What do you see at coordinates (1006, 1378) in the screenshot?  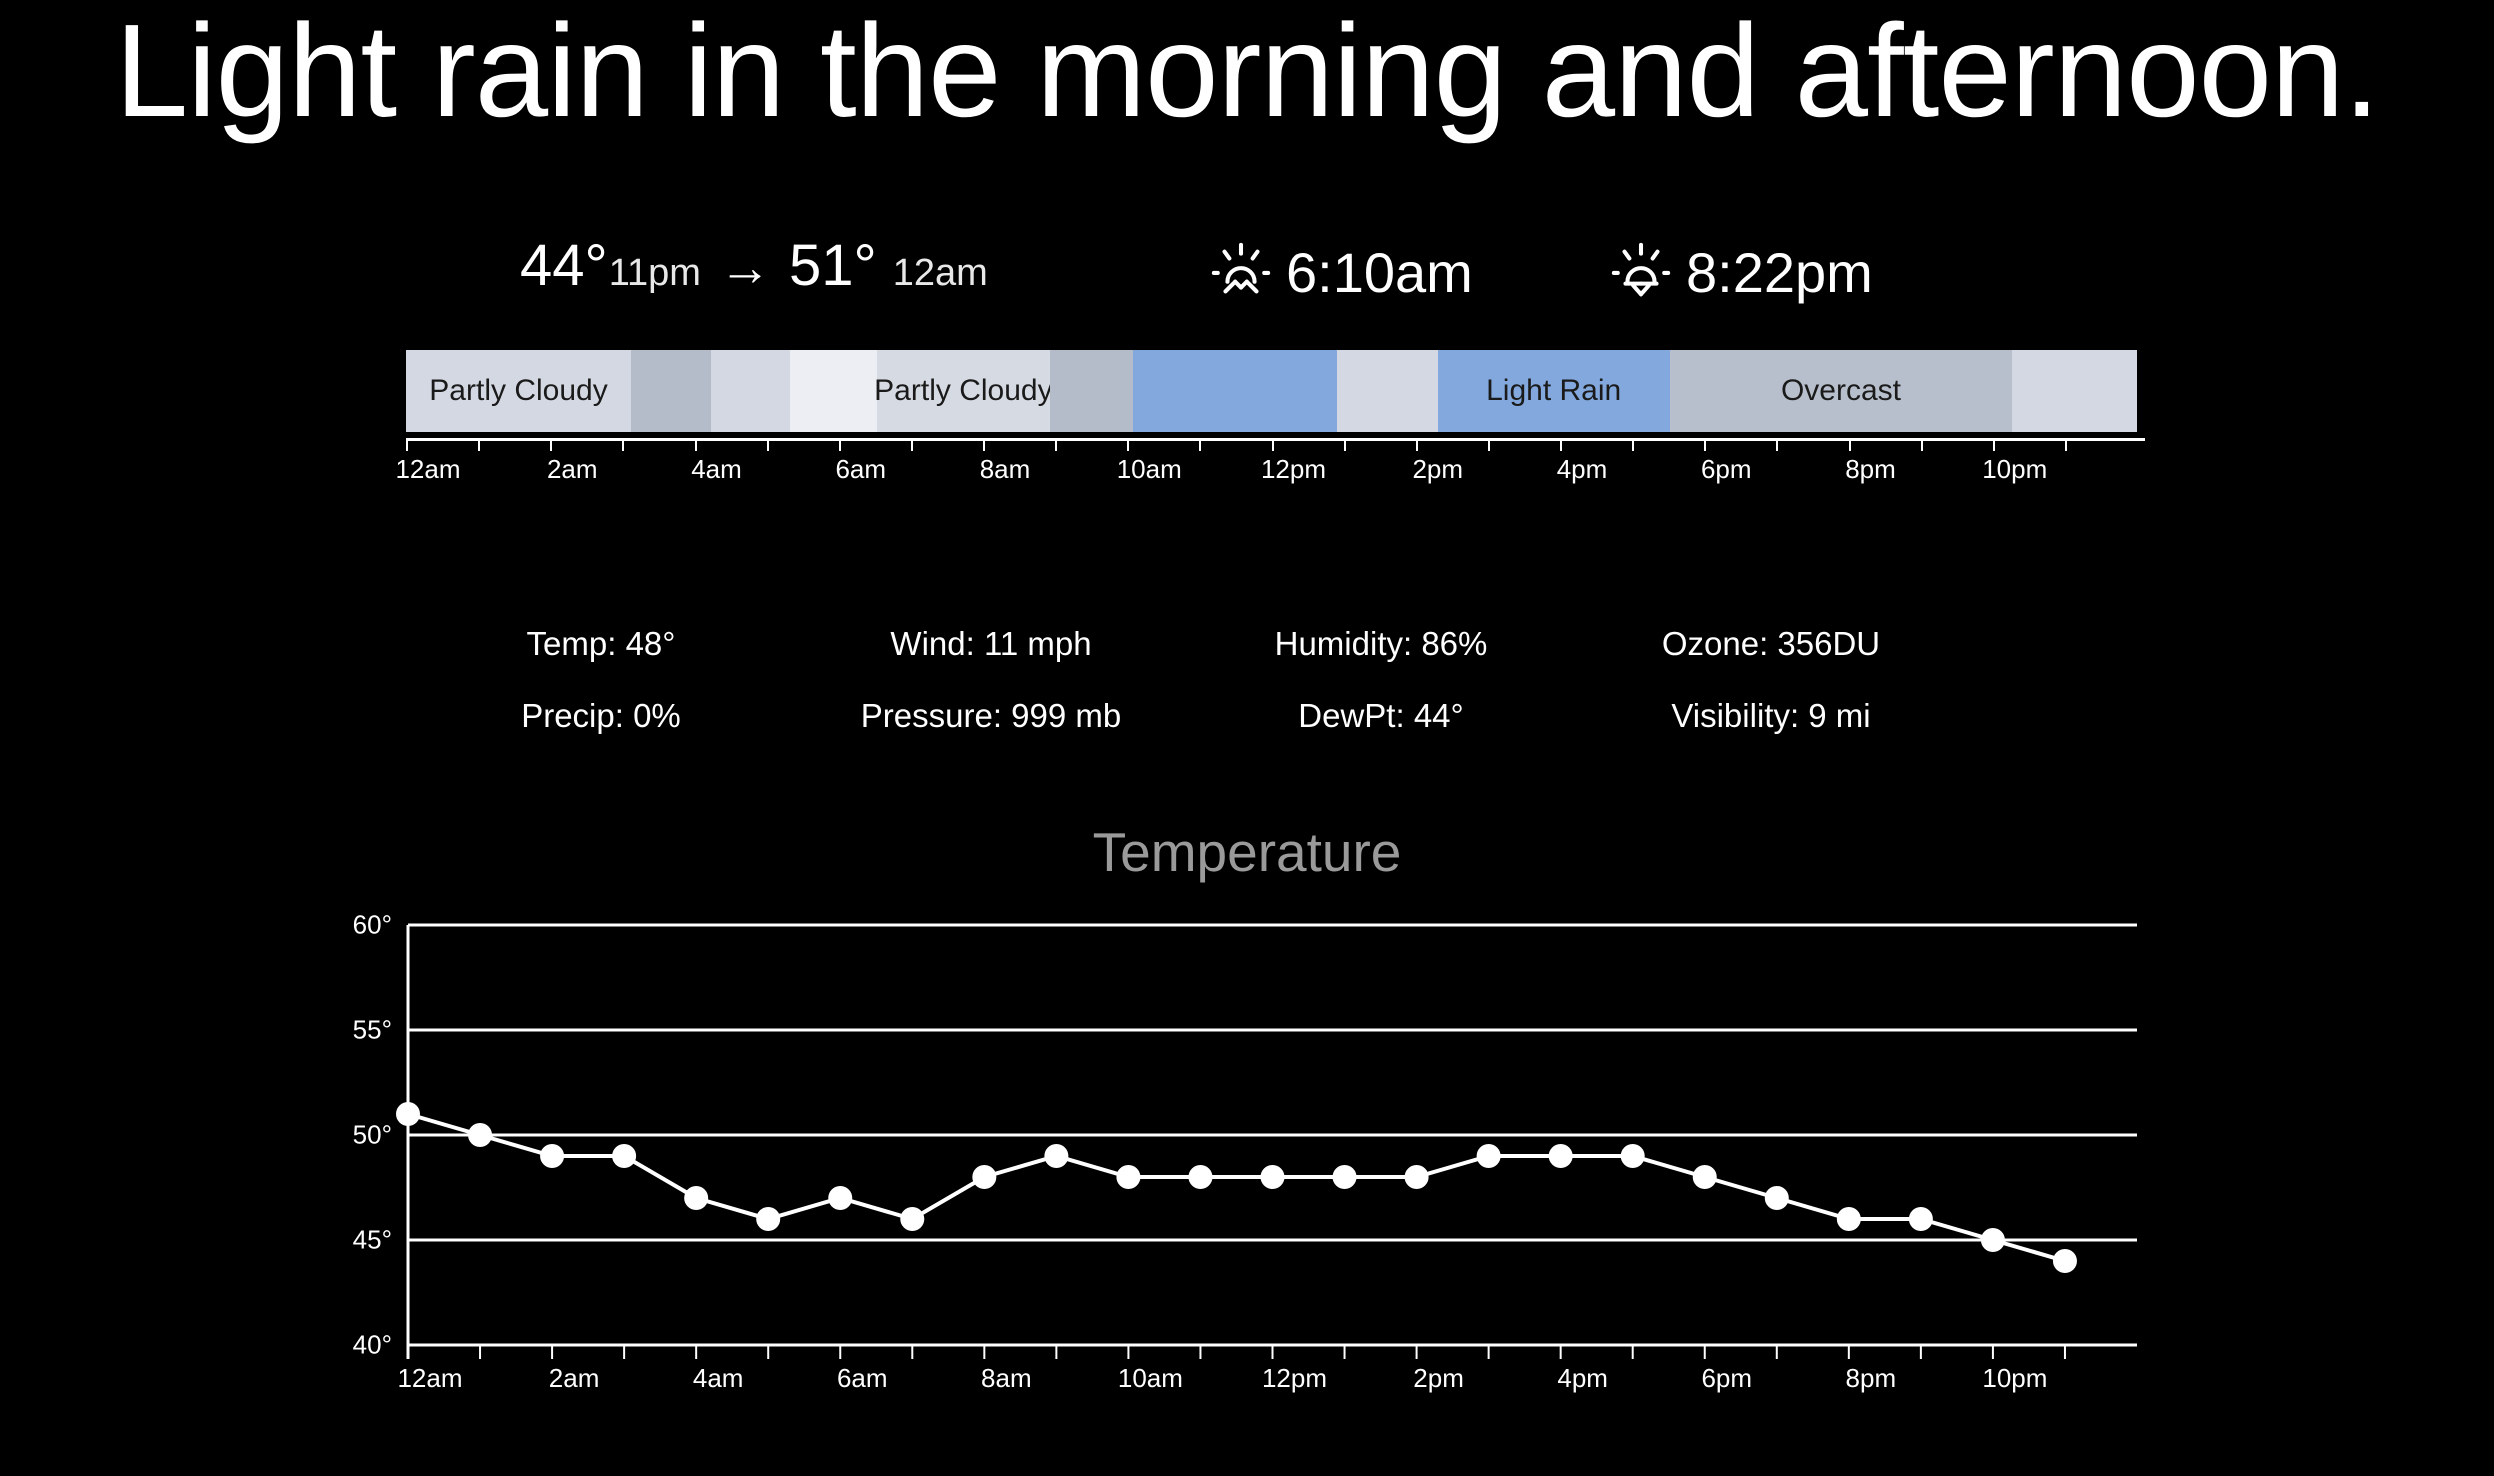 I see `chart-x-tick-label: 8am` at bounding box center [1006, 1378].